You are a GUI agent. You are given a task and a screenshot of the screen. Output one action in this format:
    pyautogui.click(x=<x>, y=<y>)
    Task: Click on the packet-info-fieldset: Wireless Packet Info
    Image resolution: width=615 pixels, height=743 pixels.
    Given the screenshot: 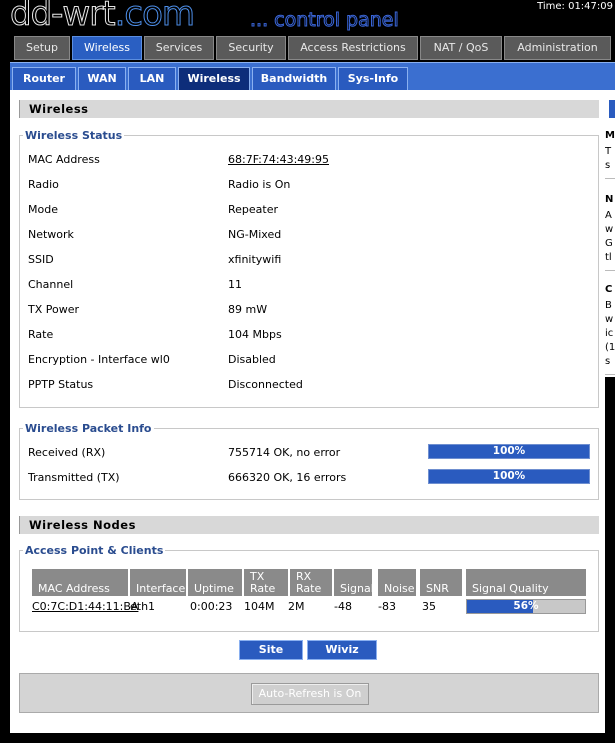 What is the action you would take?
    pyautogui.click(x=309, y=461)
    